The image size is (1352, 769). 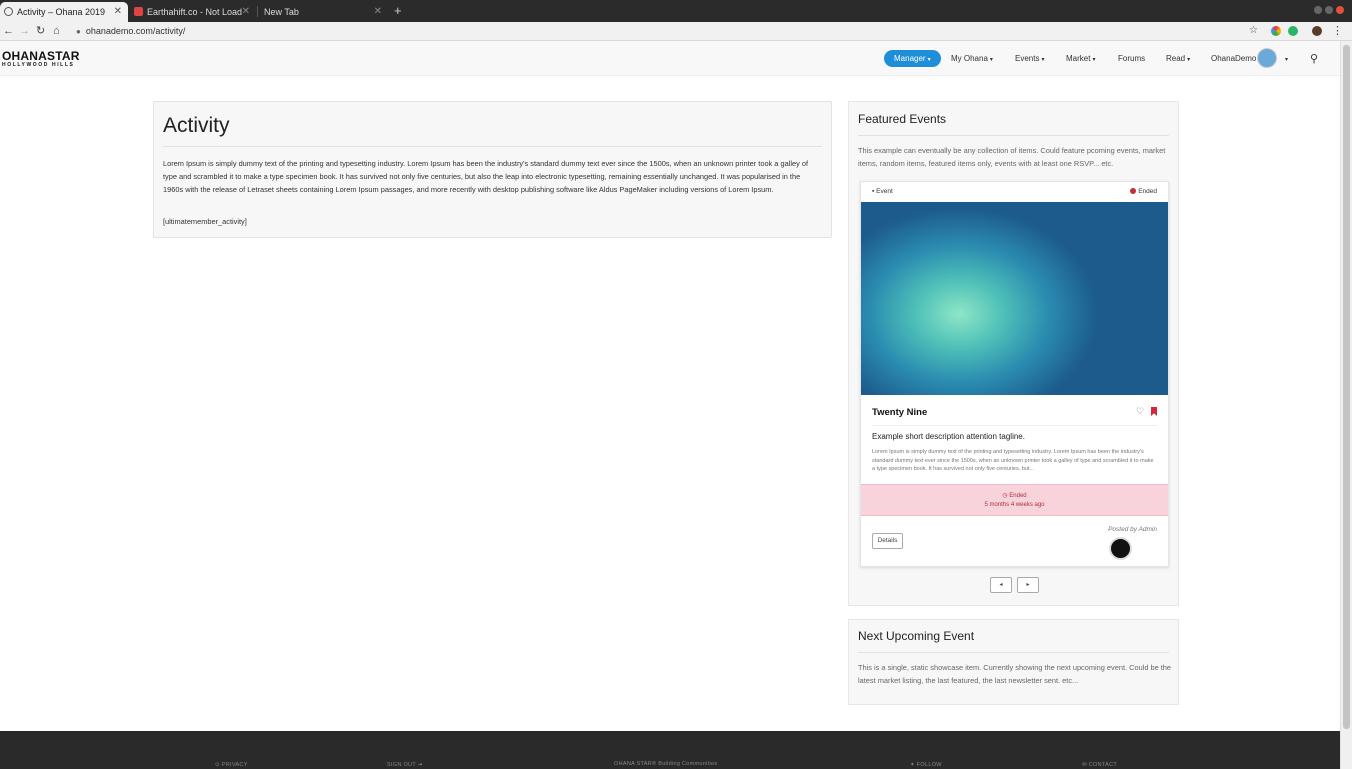 I want to click on clock-icon: ◷, so click(x=1005, y=496).